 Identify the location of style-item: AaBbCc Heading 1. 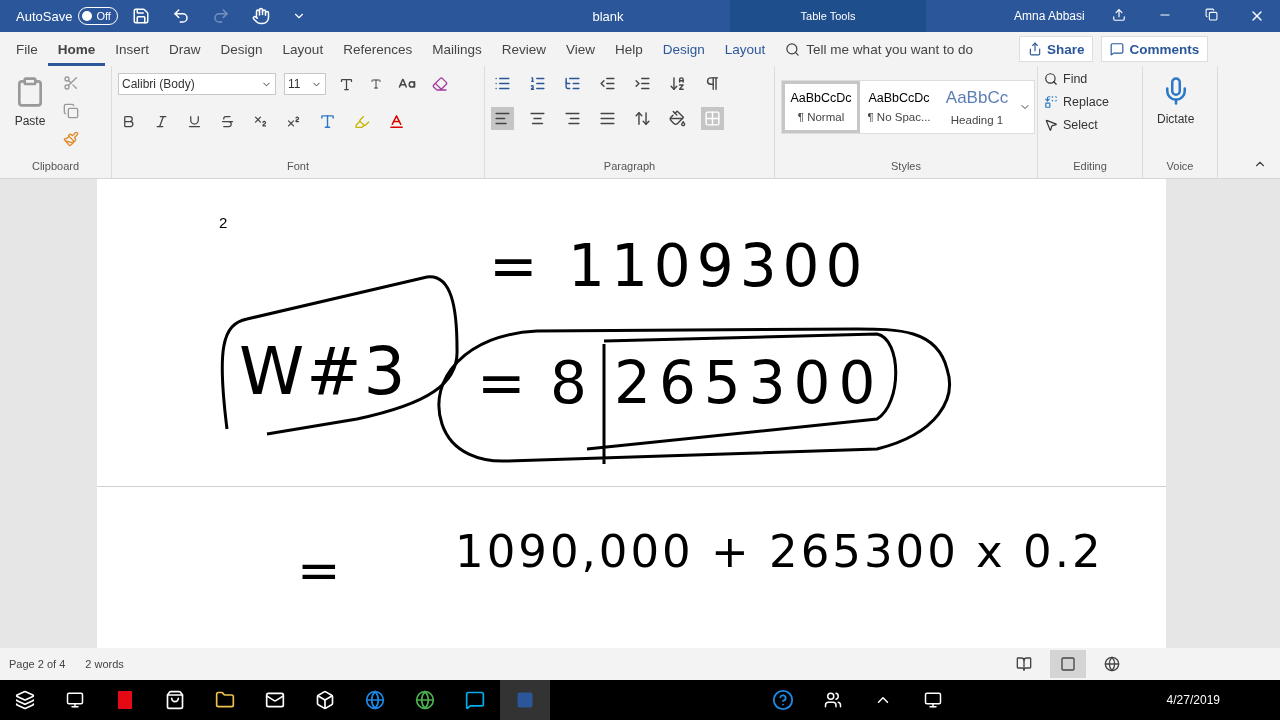
(977, 107).